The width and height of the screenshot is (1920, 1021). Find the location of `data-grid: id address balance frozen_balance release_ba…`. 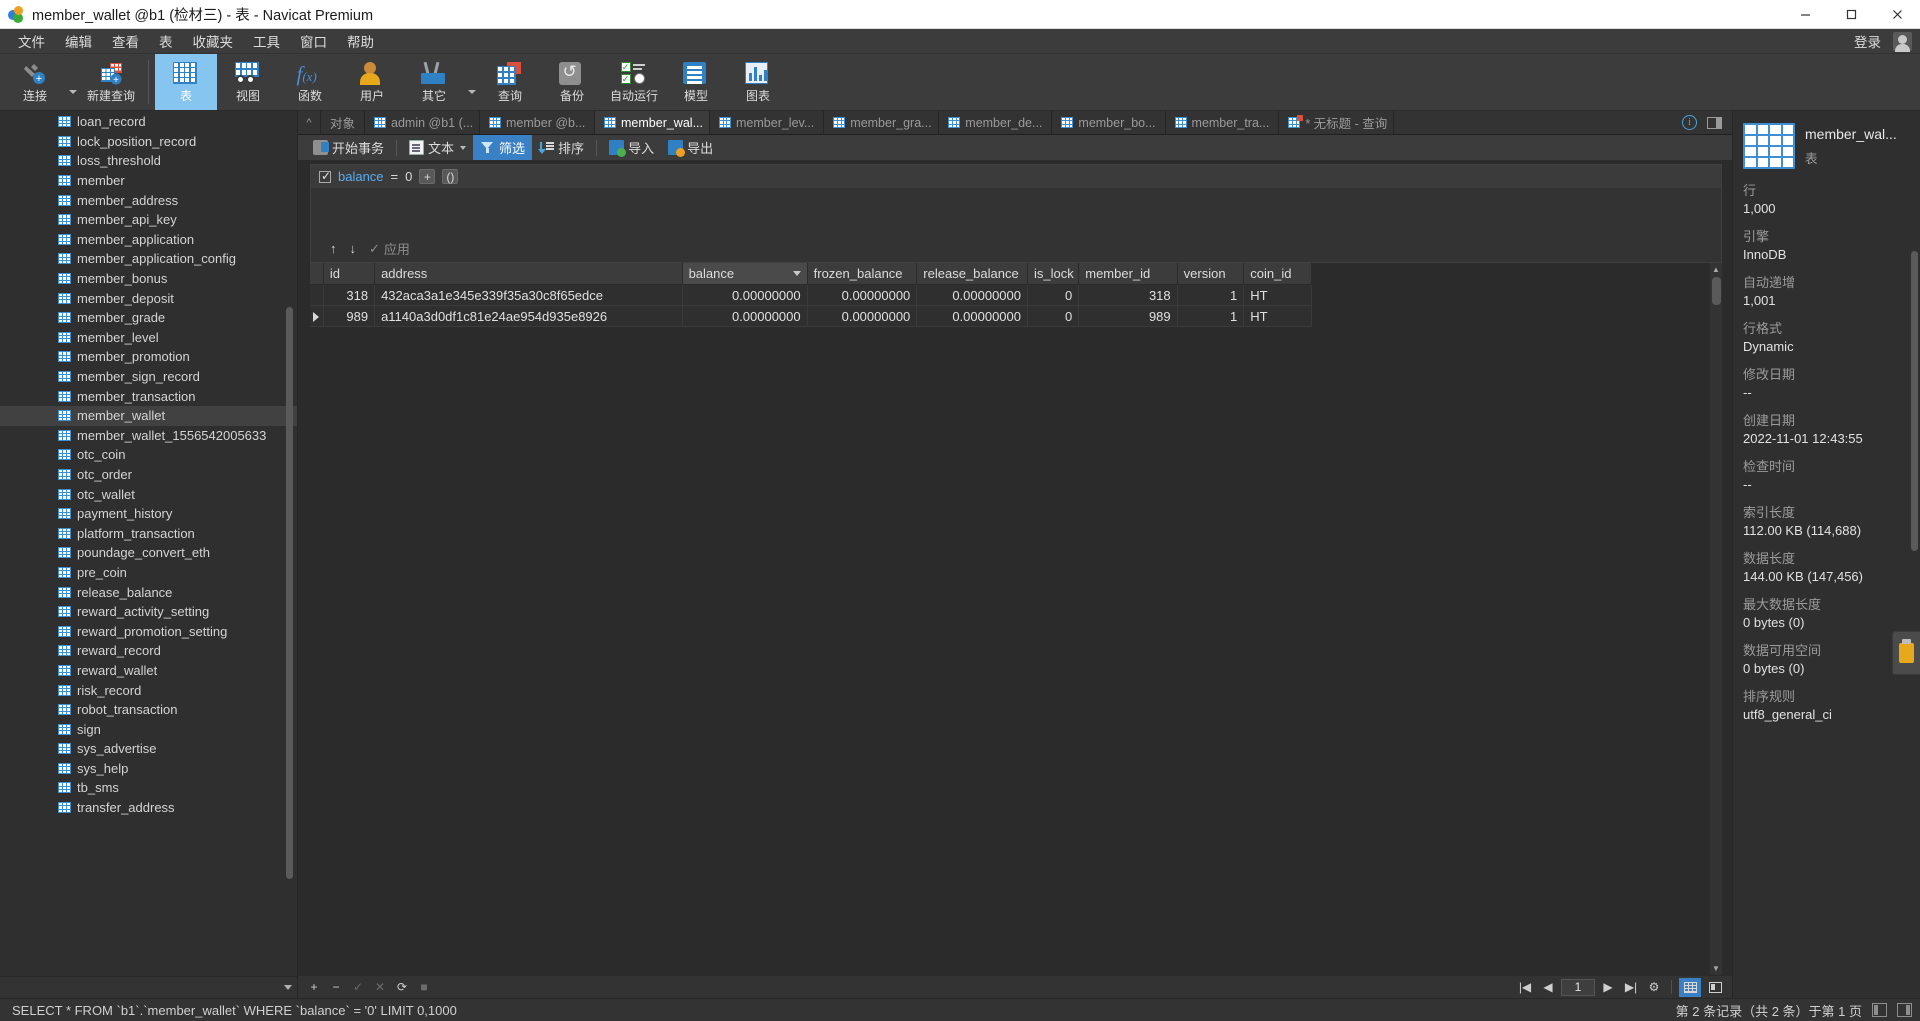

data-grid: id address balance frozen_balance release_ba… is located at coordinates (811, 295).